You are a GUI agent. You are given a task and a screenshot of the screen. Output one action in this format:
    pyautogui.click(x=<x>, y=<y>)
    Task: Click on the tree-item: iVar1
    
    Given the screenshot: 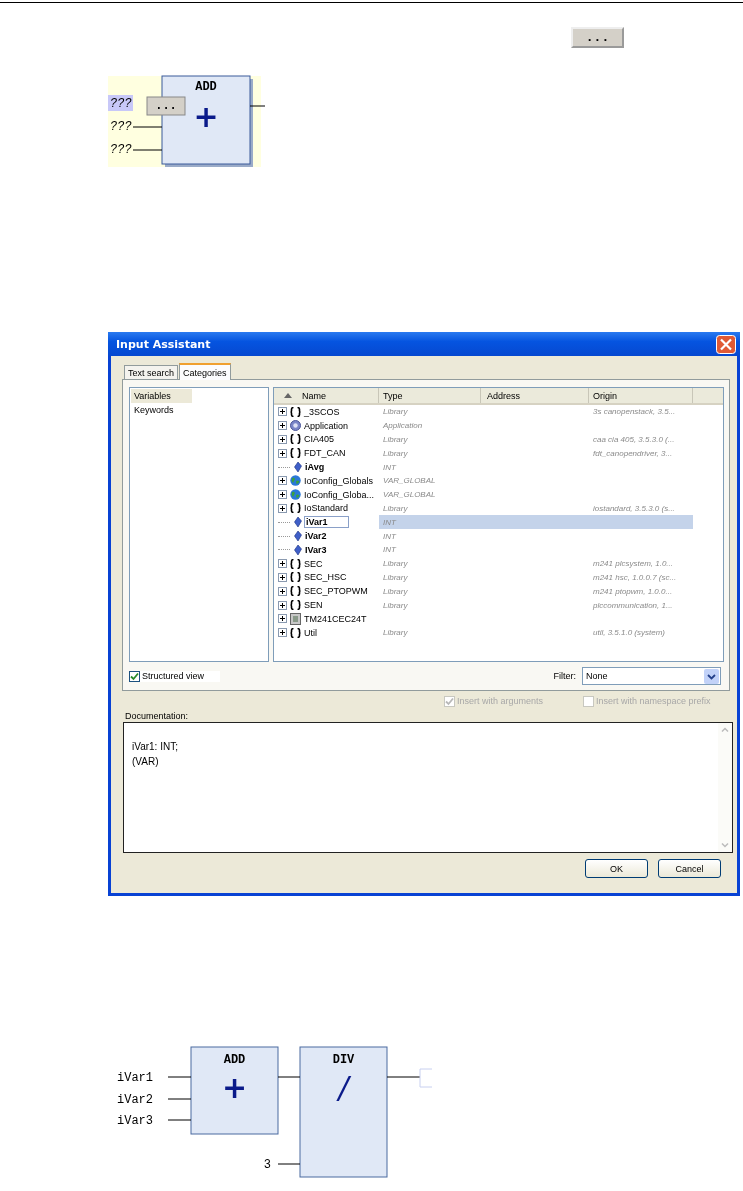 What is the action you would take?
    pyautogui.click(x=326, y=522)
    